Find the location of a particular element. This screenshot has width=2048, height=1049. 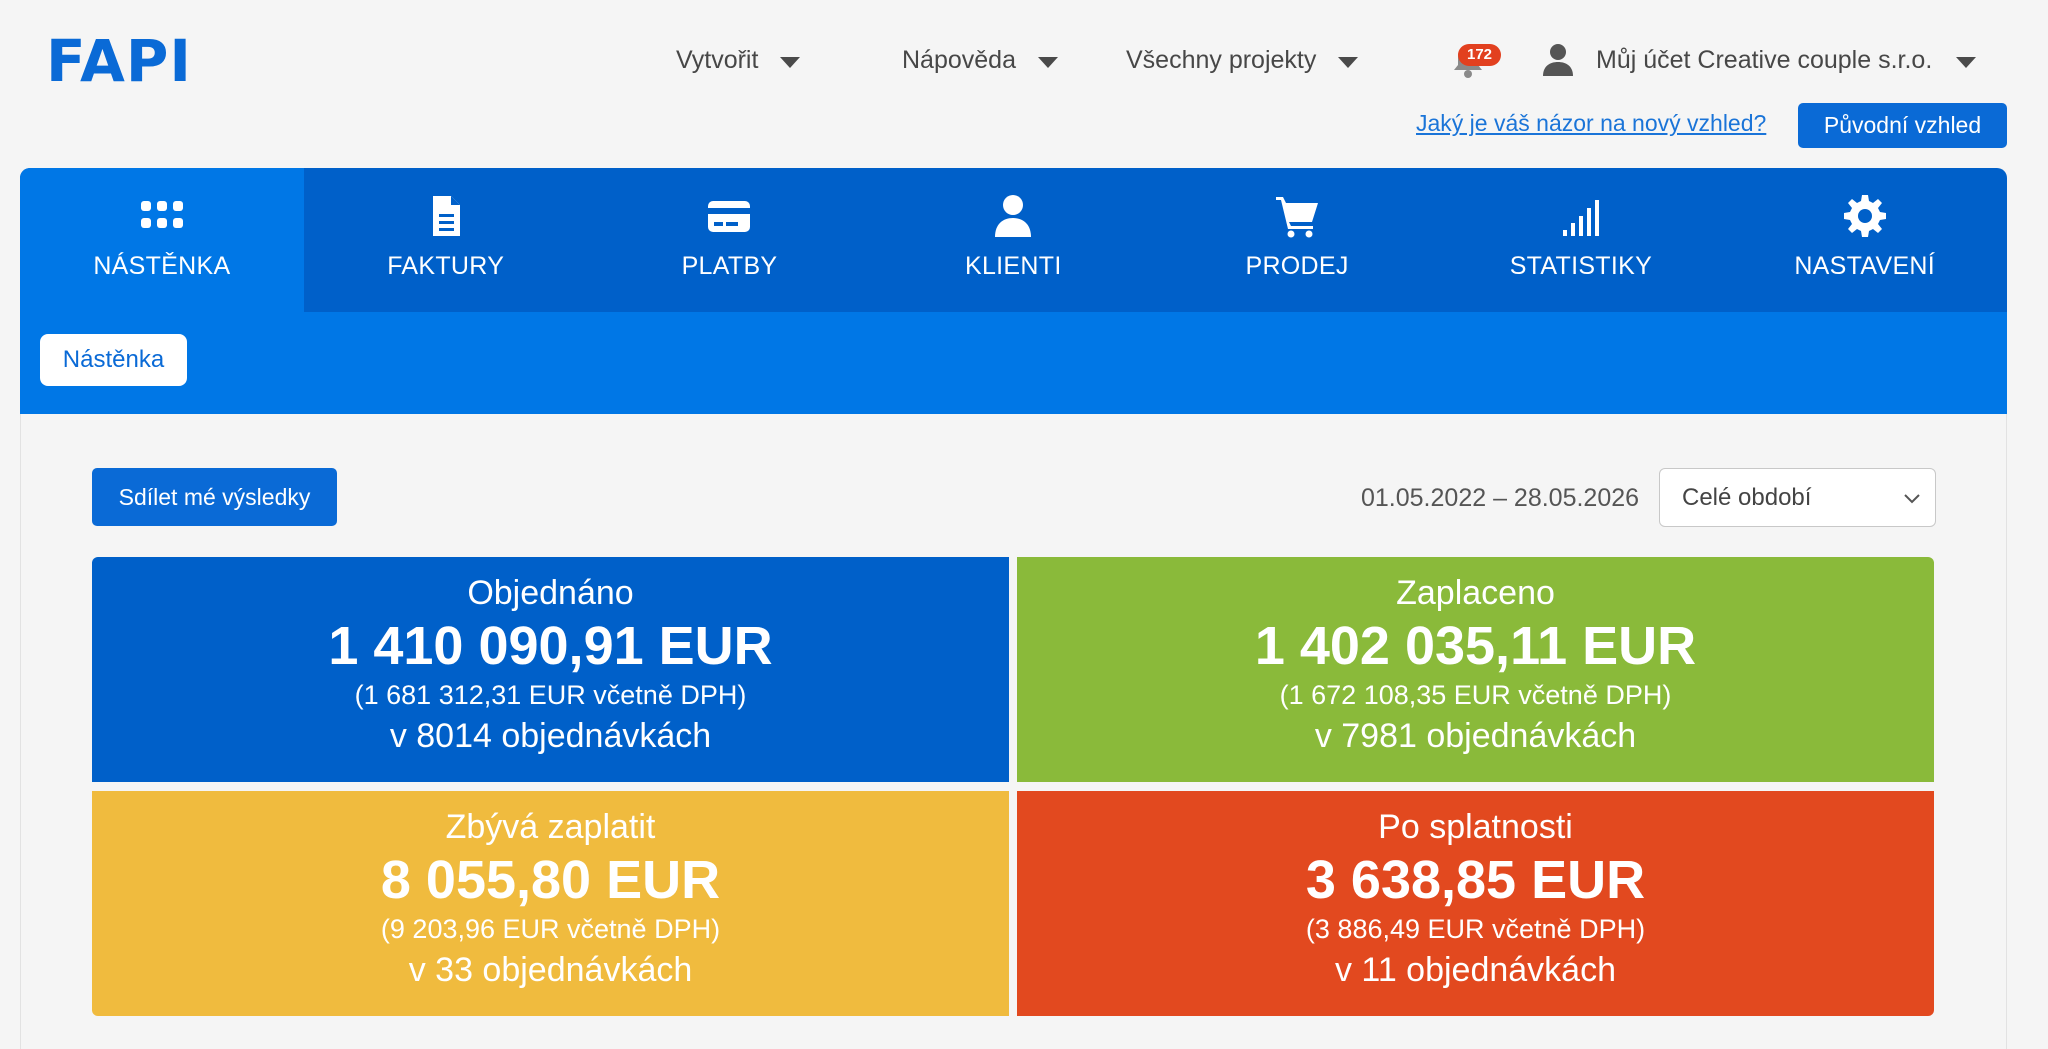

card-vat: (3 886,49 EUR včetně DPH) is located at coordinates (1475, 929).